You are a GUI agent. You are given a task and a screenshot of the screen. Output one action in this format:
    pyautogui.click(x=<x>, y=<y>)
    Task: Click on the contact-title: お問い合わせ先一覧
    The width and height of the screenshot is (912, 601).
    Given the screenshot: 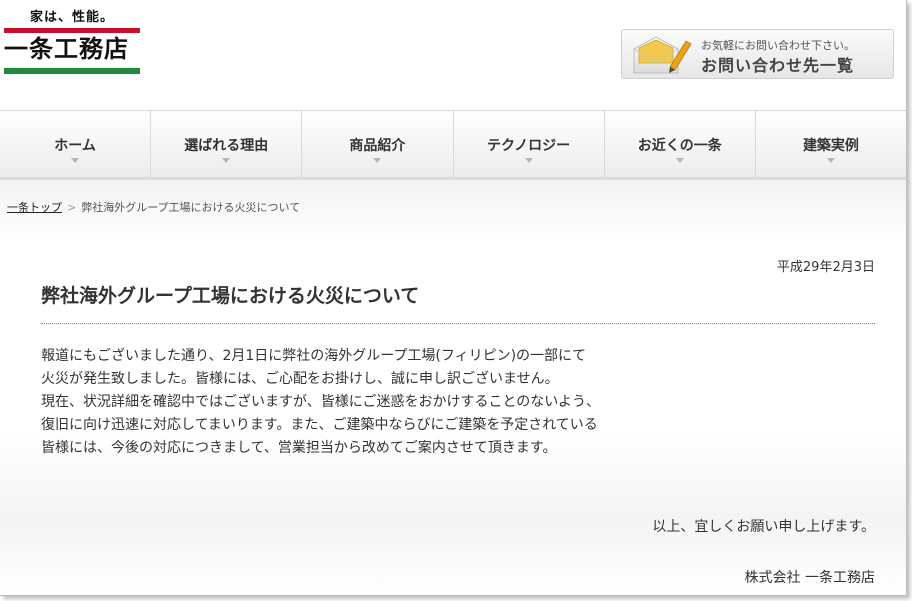 What is the action you would take?
    pyautogui.click(x=778, y=65)
    